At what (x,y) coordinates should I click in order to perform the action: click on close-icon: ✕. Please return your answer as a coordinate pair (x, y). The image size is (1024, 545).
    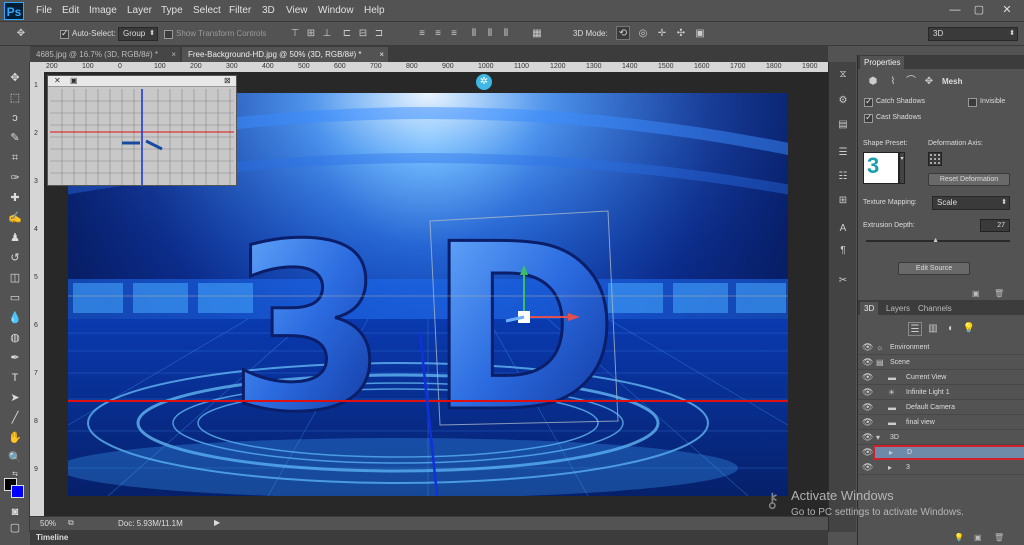
    Looking at the image, I should click on (57, 80).